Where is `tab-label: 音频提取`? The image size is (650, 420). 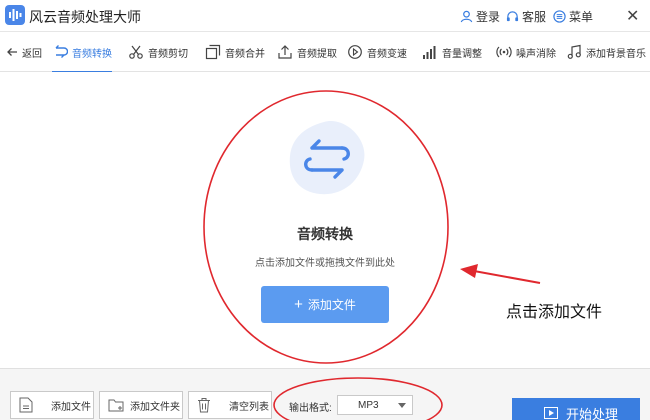 tab-label: 音频提取 is located at coordinates (317, 54).